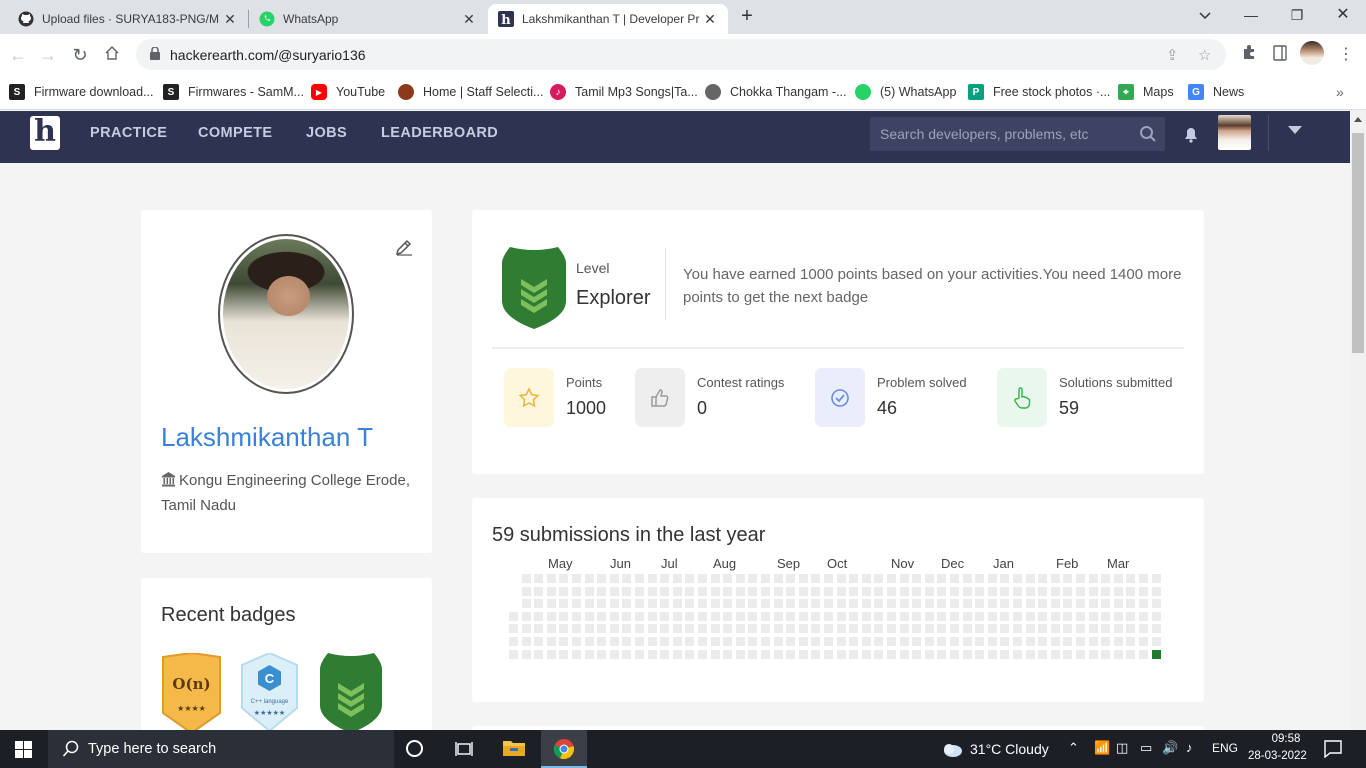 The width and height of the screenshot is (1366, 768). What do you see at coordinates (1000, 134) in the screenshot?
I see `search-input` at bounding box center [1000, 134].